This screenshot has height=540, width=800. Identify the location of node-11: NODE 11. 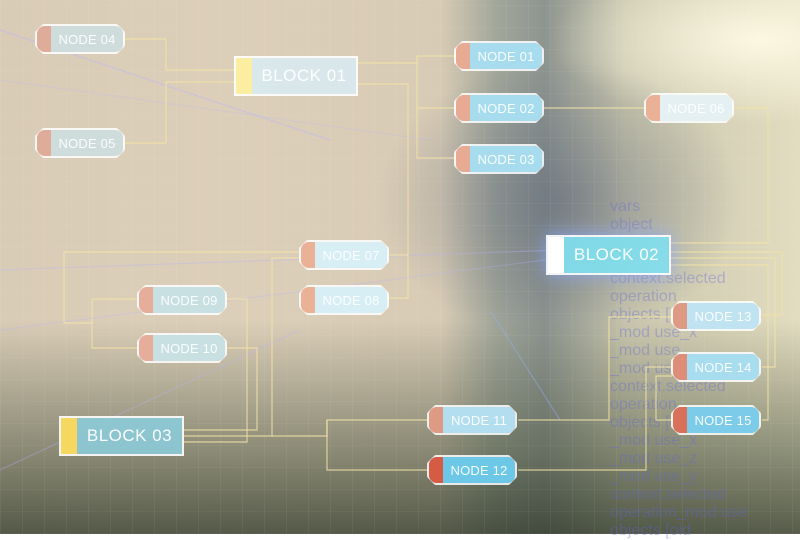
(472, 420).